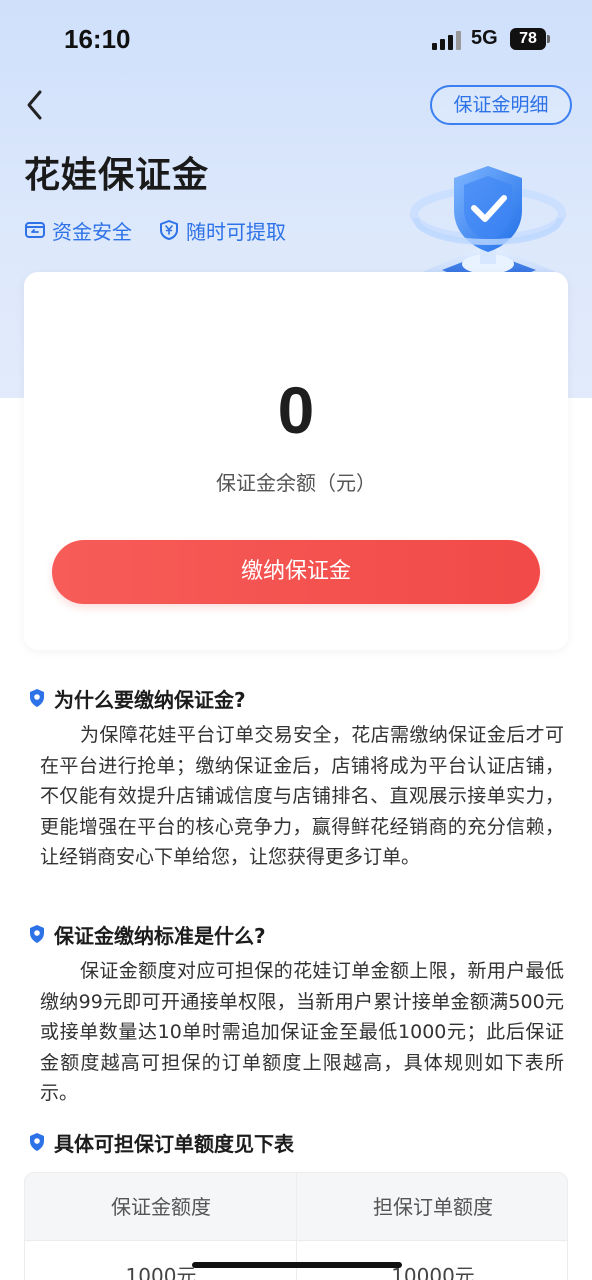  What do you see at coordinates (169, 230) in the screenshot?
I see `shield-yen-icon` at bounding box center [169, 230].